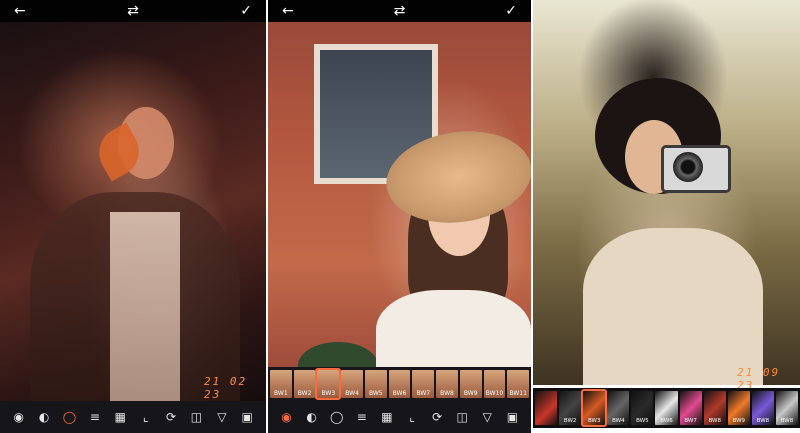 This screenshot has width=800, height=433. I want to click on filter-thumb: BW10, so click(494, 384).